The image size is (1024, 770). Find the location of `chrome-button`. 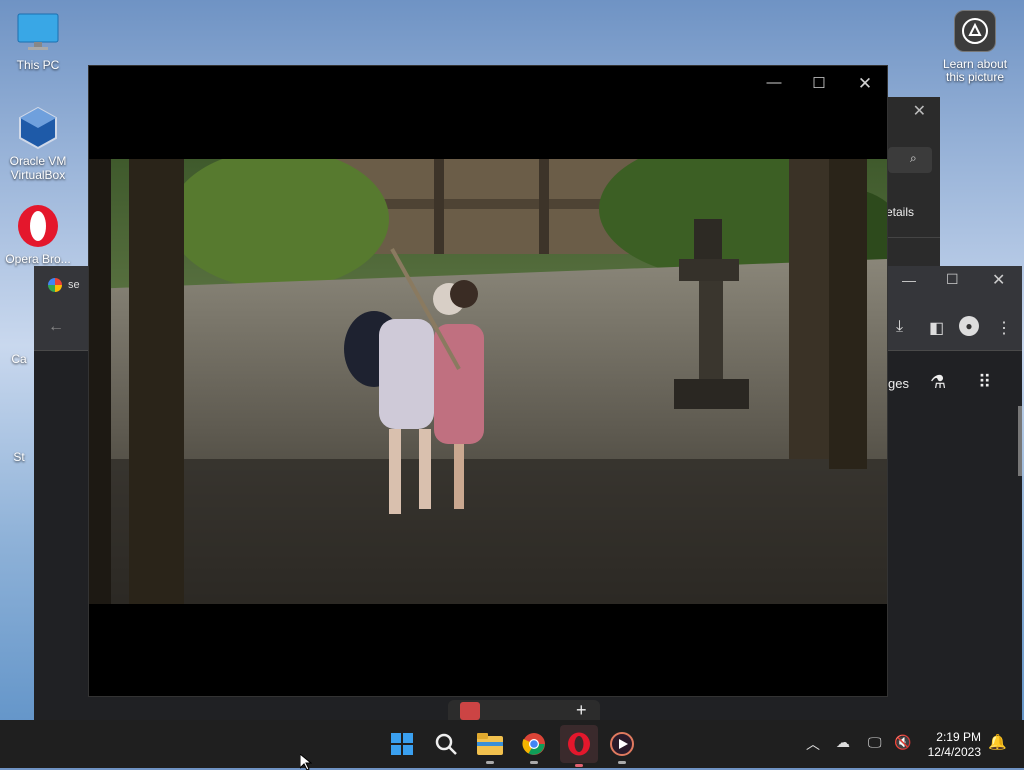

chrome-button is located at coordinates (534, 746).